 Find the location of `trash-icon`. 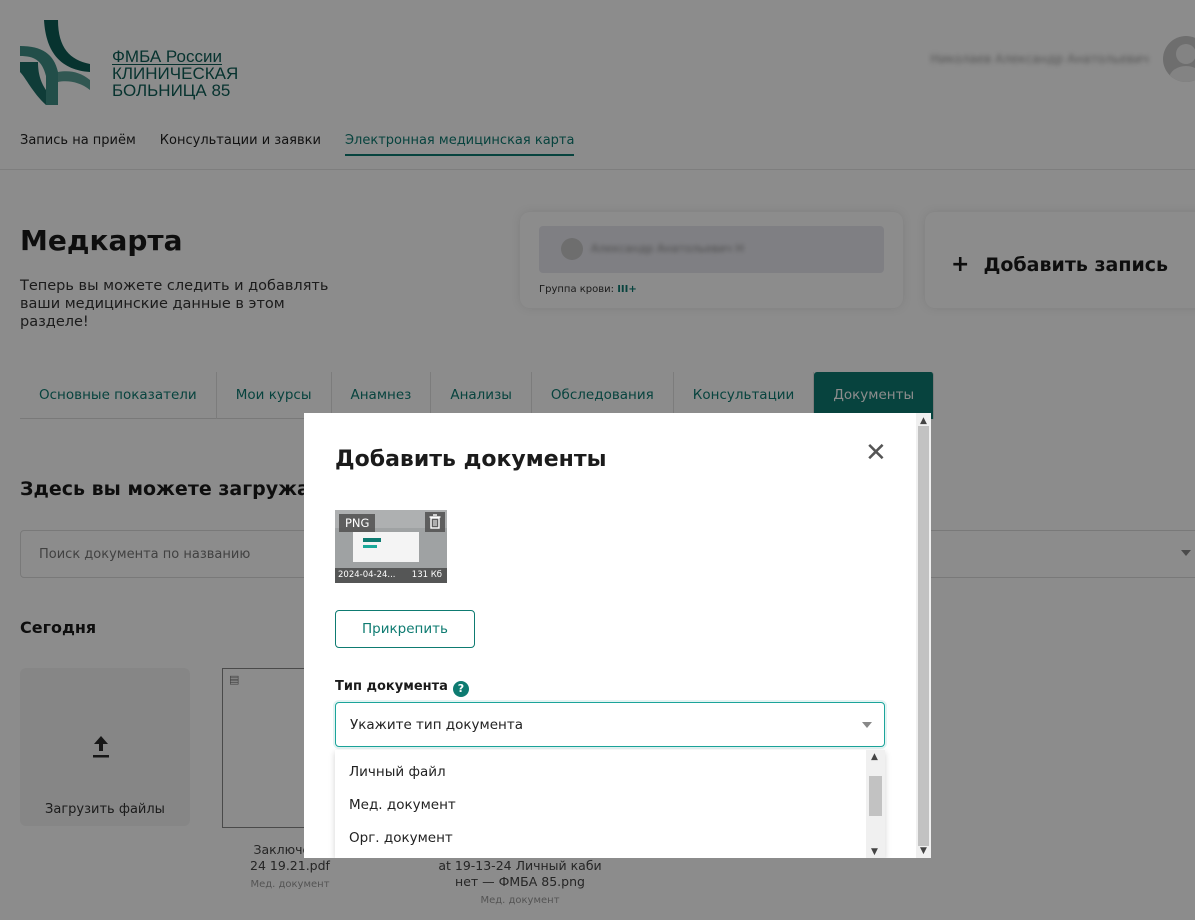

trash-icon is located at coordinates (435, 522).